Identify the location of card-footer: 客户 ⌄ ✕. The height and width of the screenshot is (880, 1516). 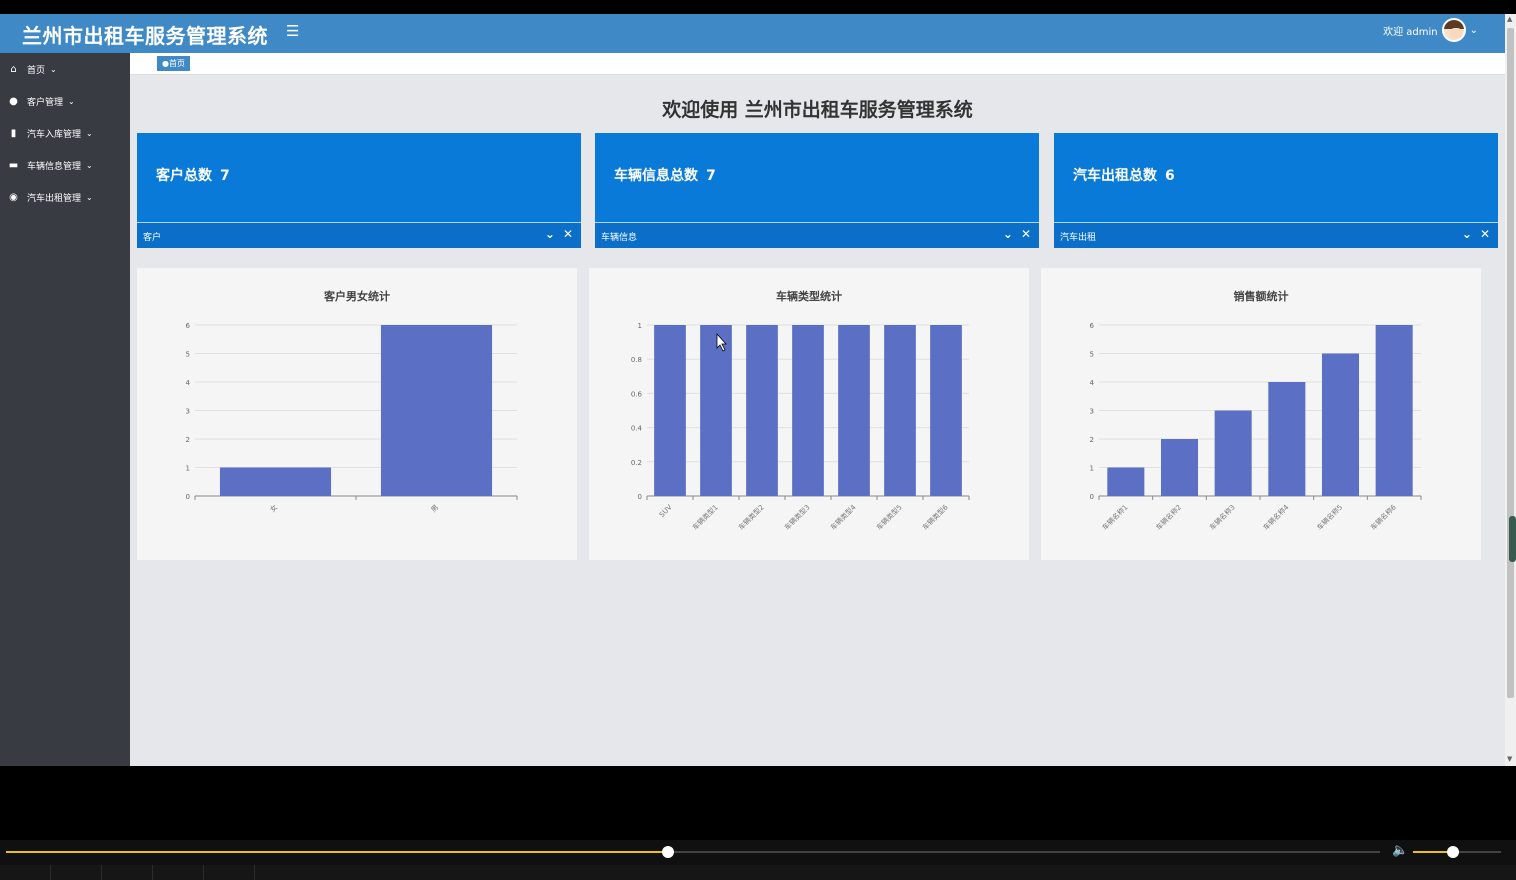
(359, 235).